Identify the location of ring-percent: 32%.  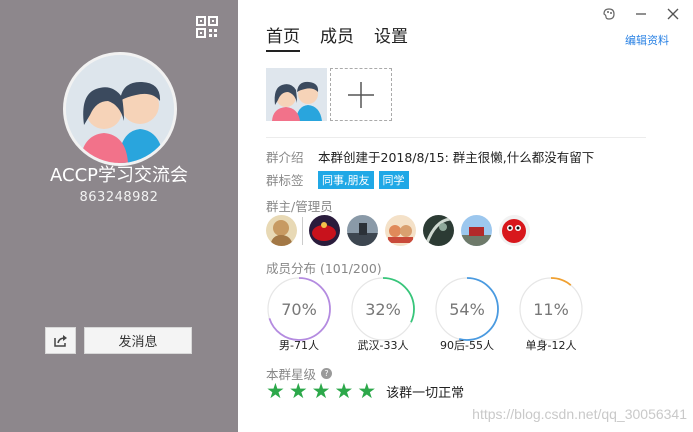
(383, 309).